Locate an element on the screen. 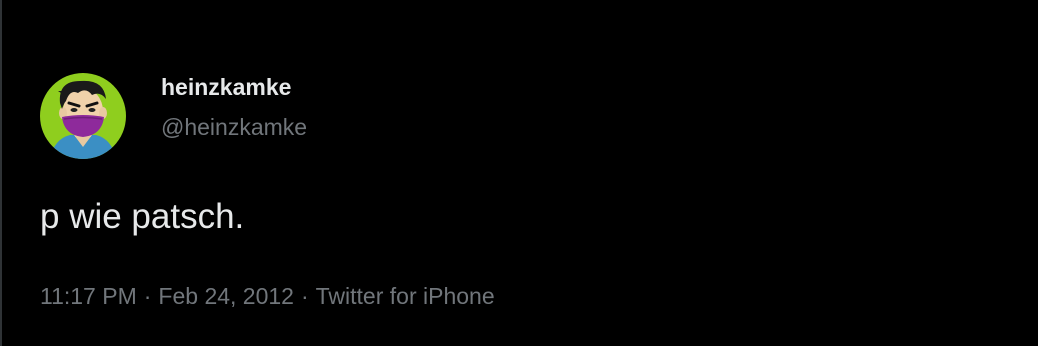 This screenshot has width=1038, height=346. tweet-text: p wie patsch. is located at coordinates (142, 216).